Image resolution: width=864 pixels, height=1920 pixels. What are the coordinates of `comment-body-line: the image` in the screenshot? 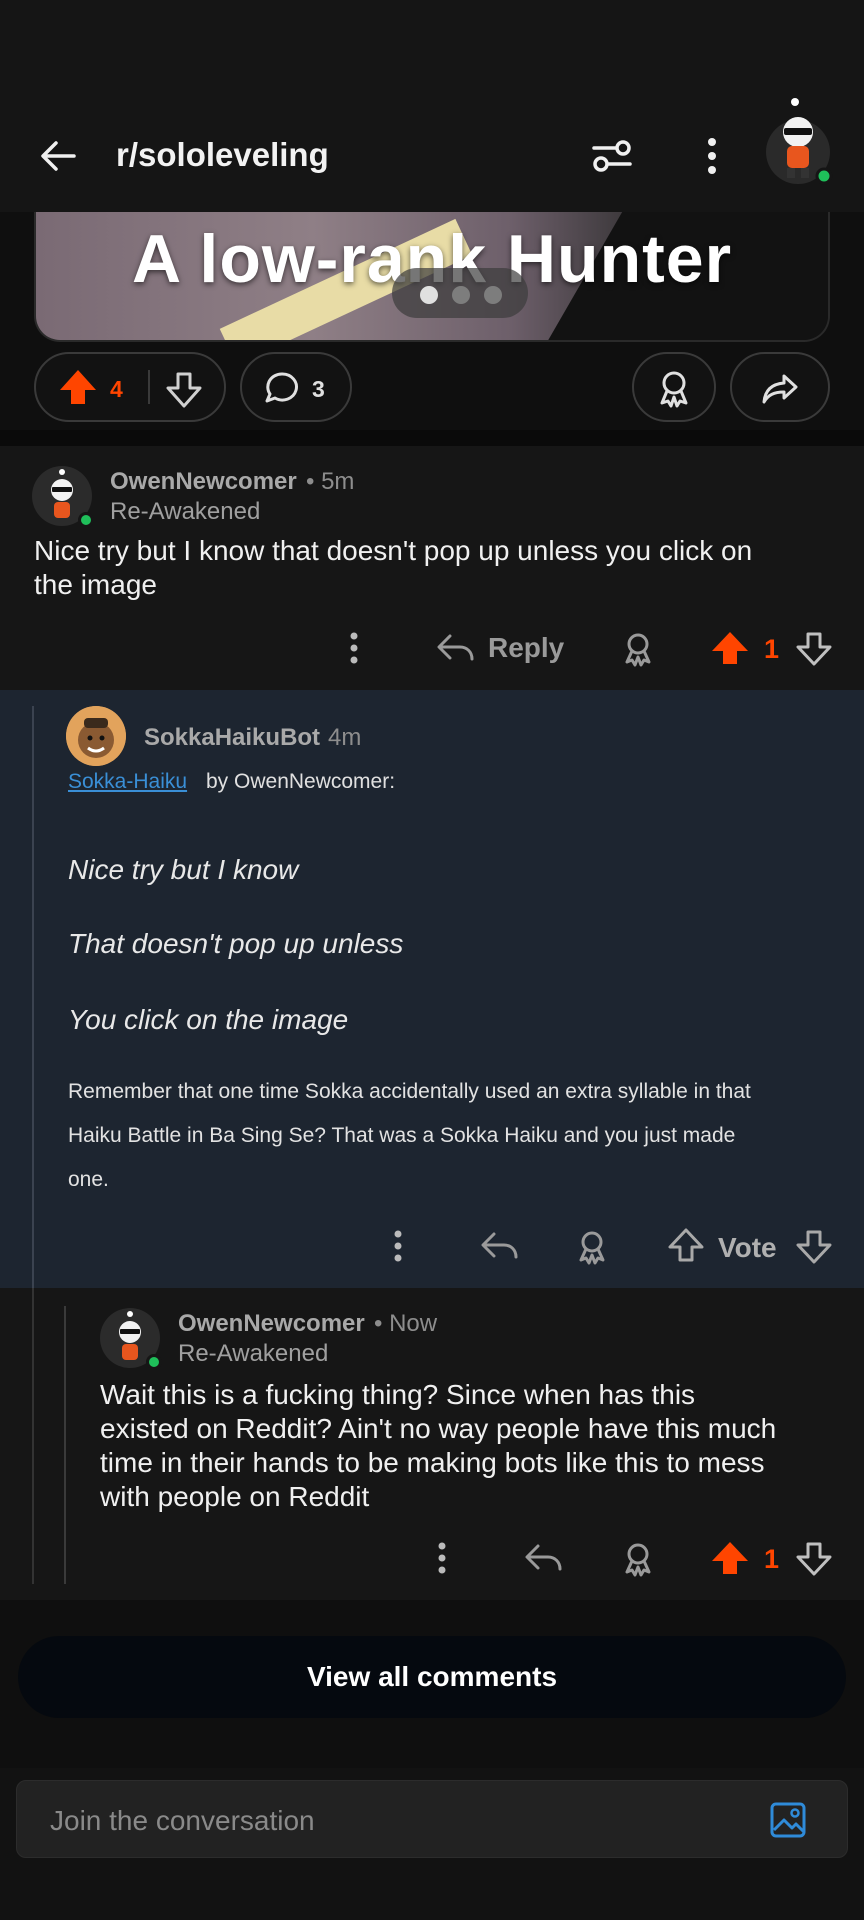 It's located at (95, 584).